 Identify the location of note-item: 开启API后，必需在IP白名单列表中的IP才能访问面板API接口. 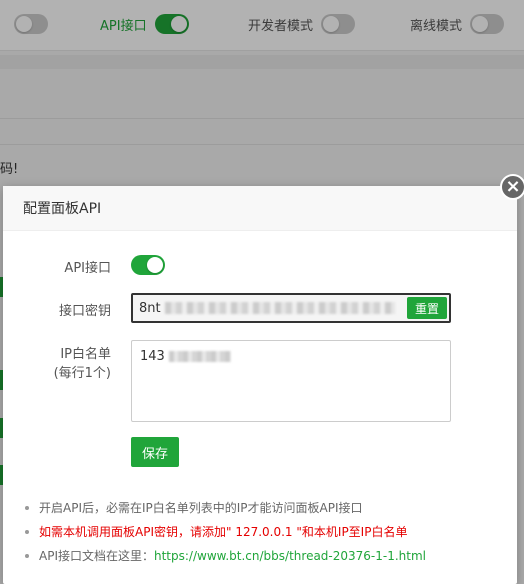
(225, 508).